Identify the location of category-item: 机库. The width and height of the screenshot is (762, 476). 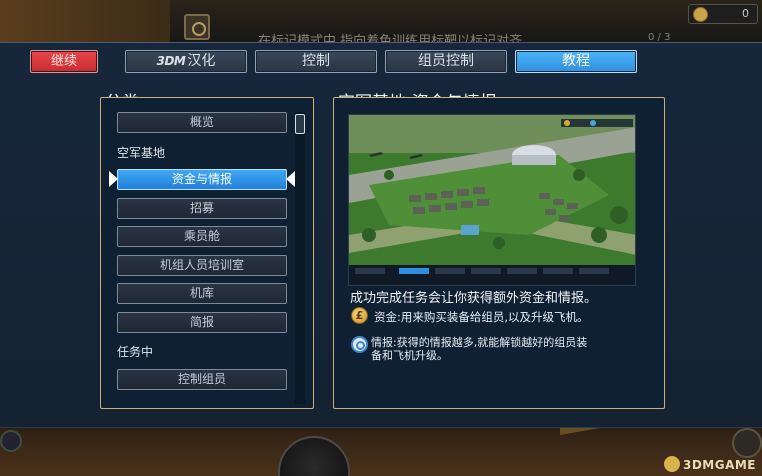
(202, 293).